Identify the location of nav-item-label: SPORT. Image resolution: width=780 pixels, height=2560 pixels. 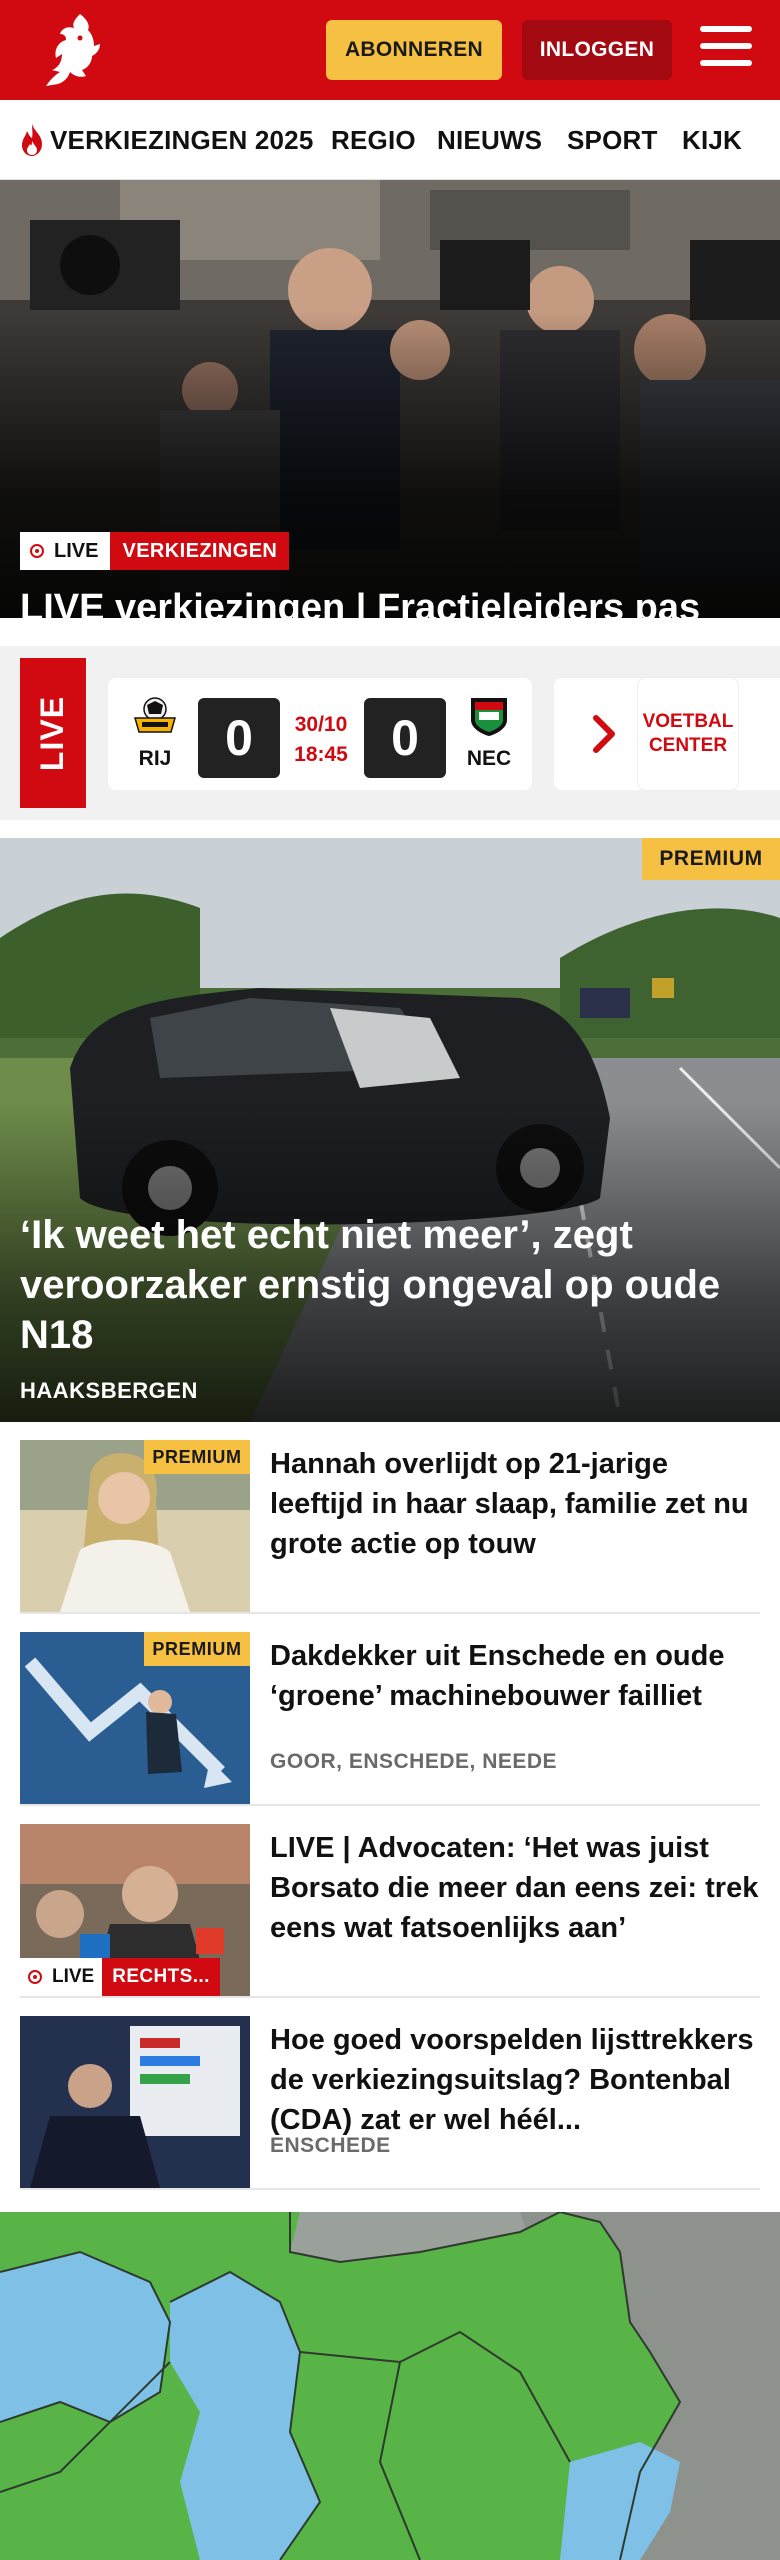
(612, 139).